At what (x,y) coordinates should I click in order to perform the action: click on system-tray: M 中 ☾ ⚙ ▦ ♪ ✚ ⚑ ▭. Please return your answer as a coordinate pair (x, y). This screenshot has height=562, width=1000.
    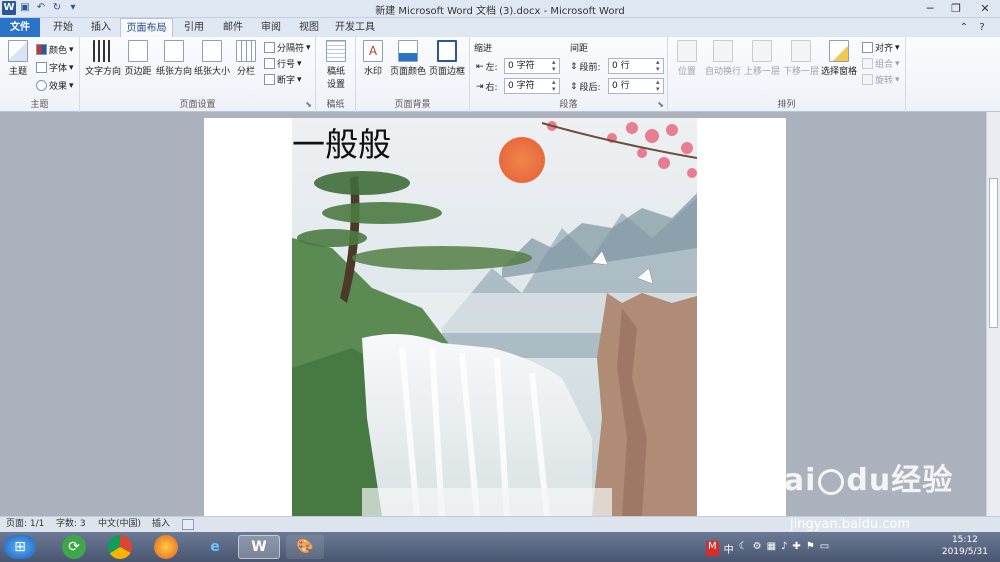
    Looking at the image, I should click on (767, 548).